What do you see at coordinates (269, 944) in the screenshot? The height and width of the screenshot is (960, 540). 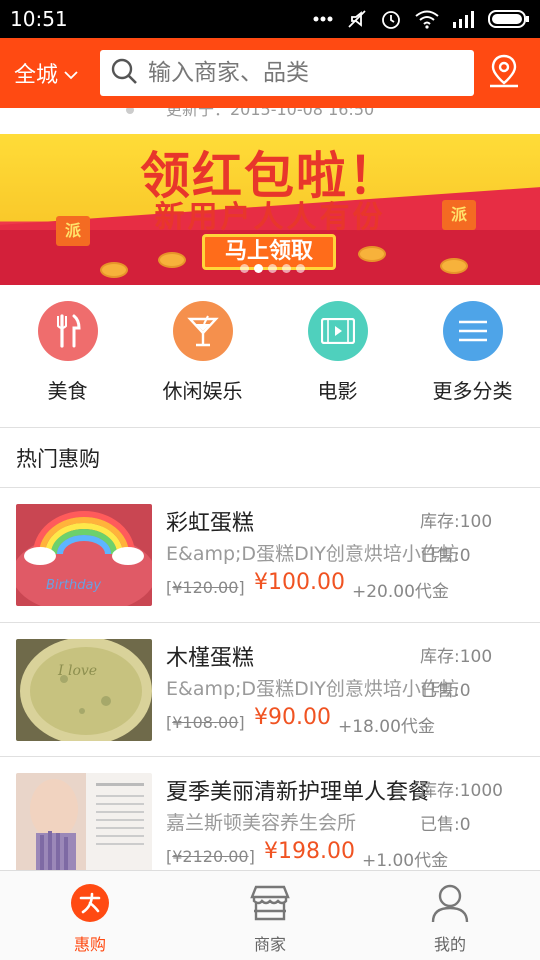 I see `tab-label: 商家` at bounding box center [269, 944].